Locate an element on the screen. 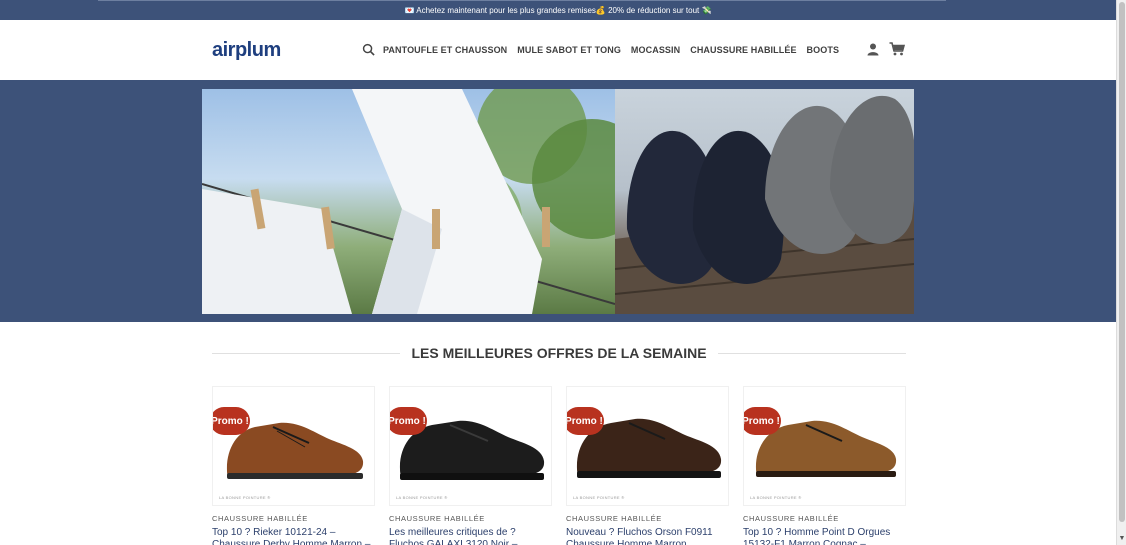 This screenshot has width=1126, height=545. hero-image-slippers is located at coordinates (764, 201).